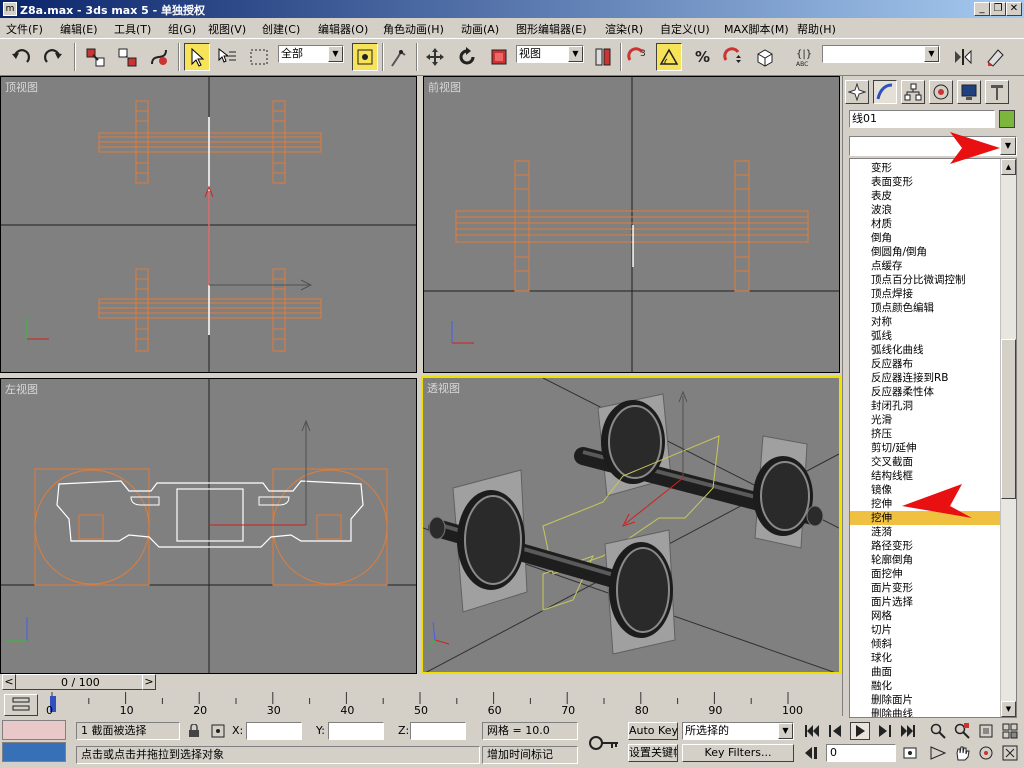 The image size is (1024, 768). What do you see at coordinates (982, 9) in the screenshot?
I see `minimize-button: _` at bounding box center [982, 9].